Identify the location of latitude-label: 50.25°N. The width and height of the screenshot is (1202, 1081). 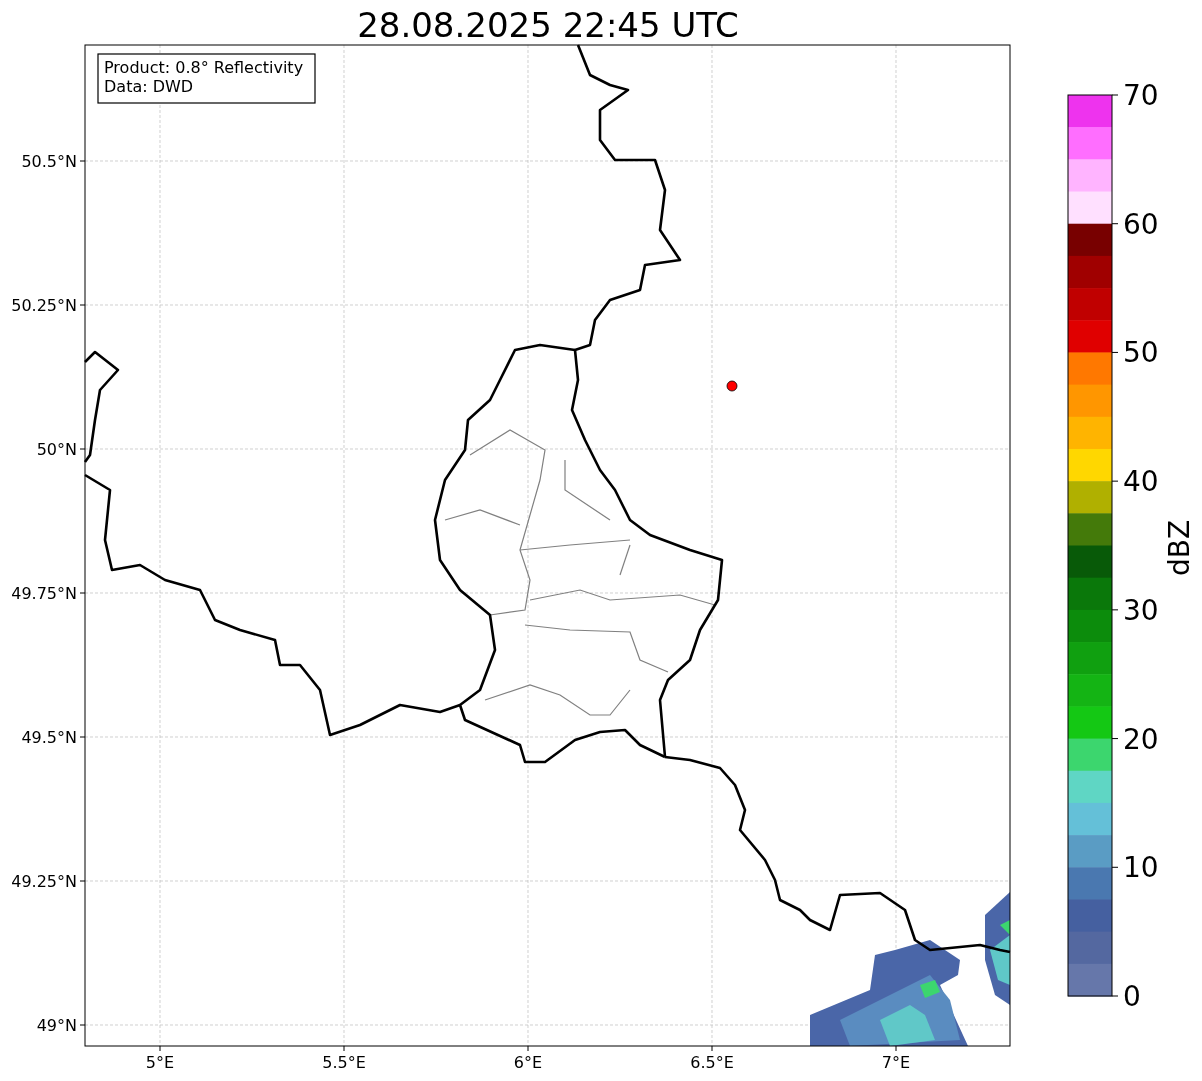
(44, 305).